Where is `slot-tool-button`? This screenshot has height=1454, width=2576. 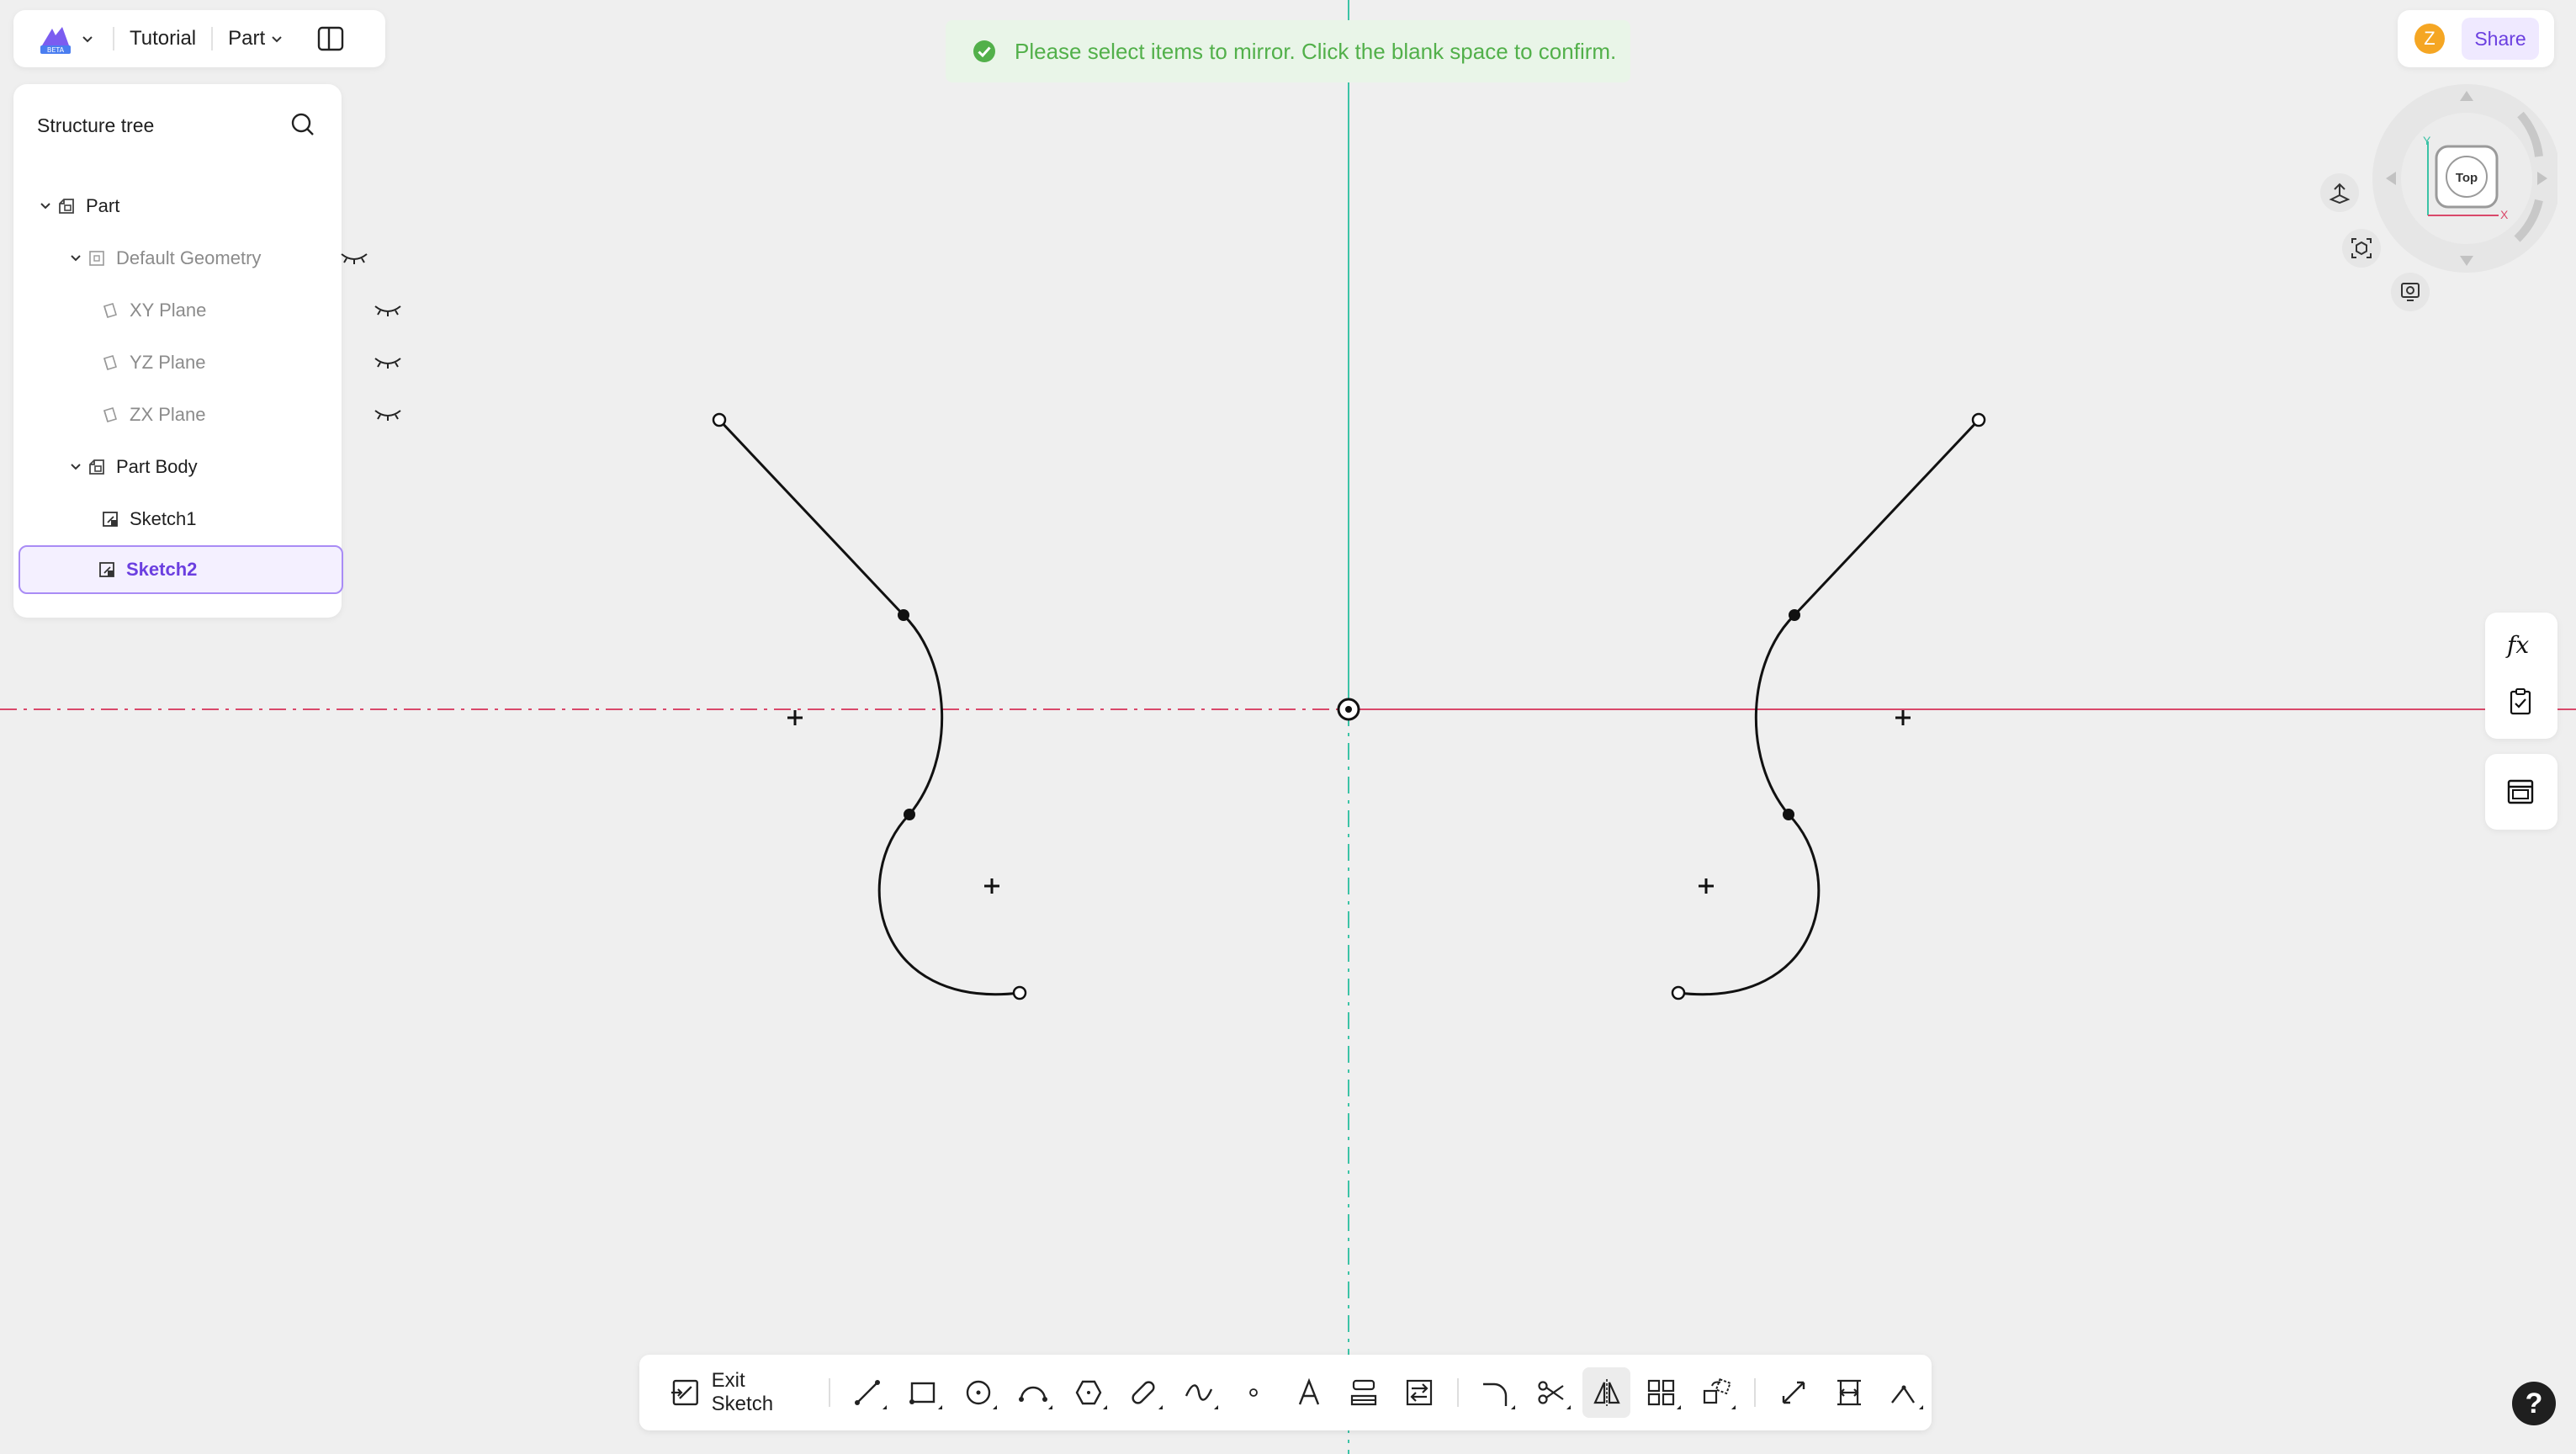 slot-tool-button is located at coordinates (1143, 1393).